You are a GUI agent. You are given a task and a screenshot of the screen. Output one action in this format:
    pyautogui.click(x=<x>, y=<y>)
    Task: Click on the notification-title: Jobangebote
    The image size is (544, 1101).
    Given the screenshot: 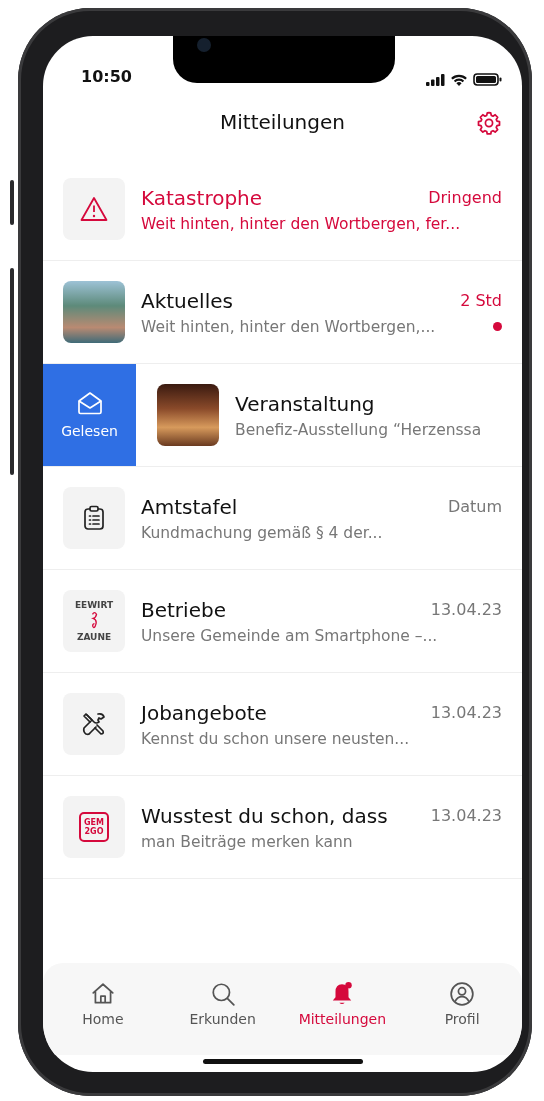 What is the action you would take?
    pyautogui.click(x=204, y=712)
    